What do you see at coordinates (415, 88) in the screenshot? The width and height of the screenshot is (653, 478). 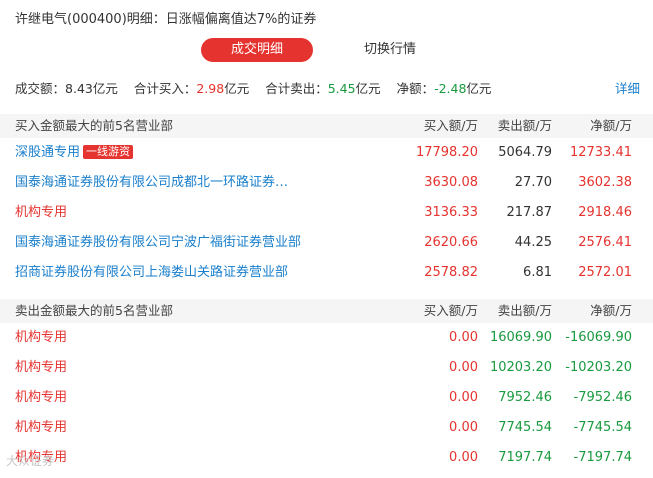 I see `net-label: 净额：` at bounding box center [415, 88].